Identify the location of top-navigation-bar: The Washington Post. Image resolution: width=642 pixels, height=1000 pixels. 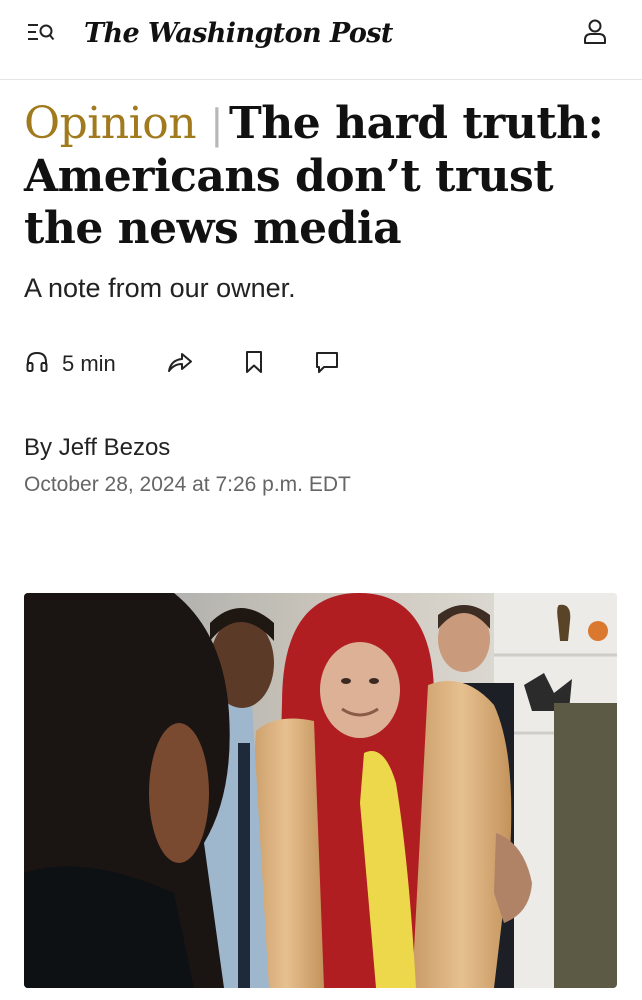
(321, 40).